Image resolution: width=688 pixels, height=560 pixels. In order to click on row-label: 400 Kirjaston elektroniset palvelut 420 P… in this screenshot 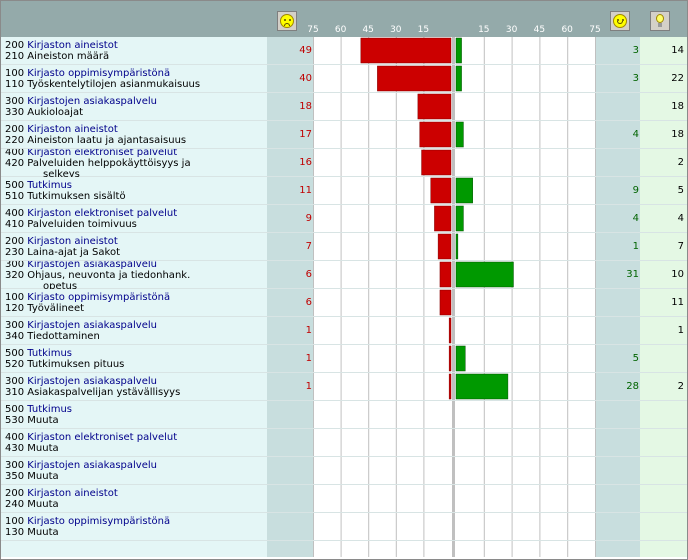, I will do `click(134, 163)`.